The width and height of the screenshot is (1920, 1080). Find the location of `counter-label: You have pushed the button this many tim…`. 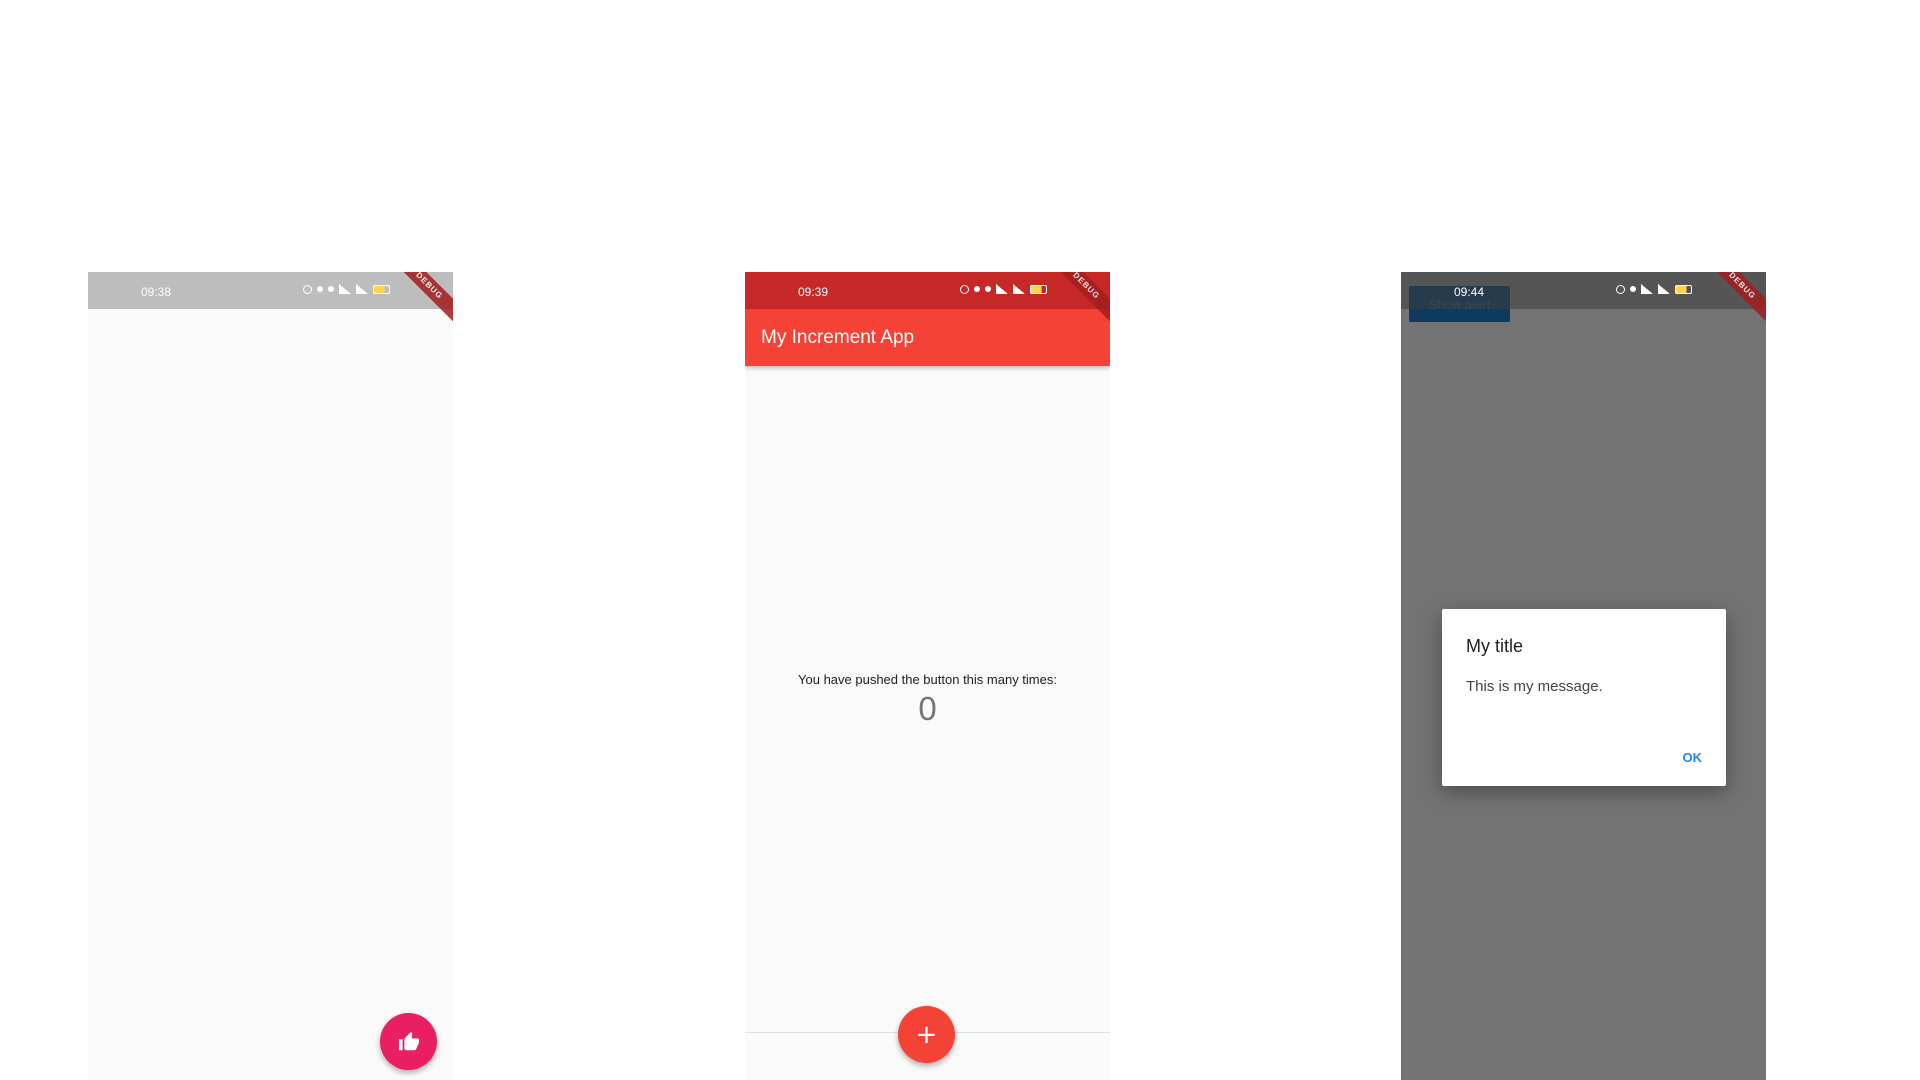

counter-label: You have pushed the button this many tim… is located at coordinates (927, 679).